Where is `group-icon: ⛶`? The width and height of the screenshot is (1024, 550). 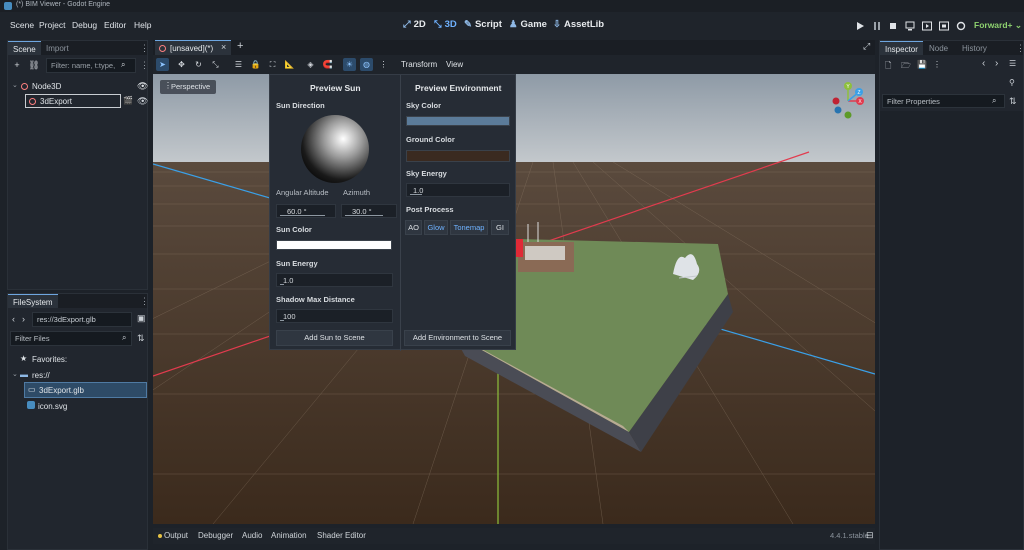 group-icon: ⛶ is located at coordinates (272, 64).